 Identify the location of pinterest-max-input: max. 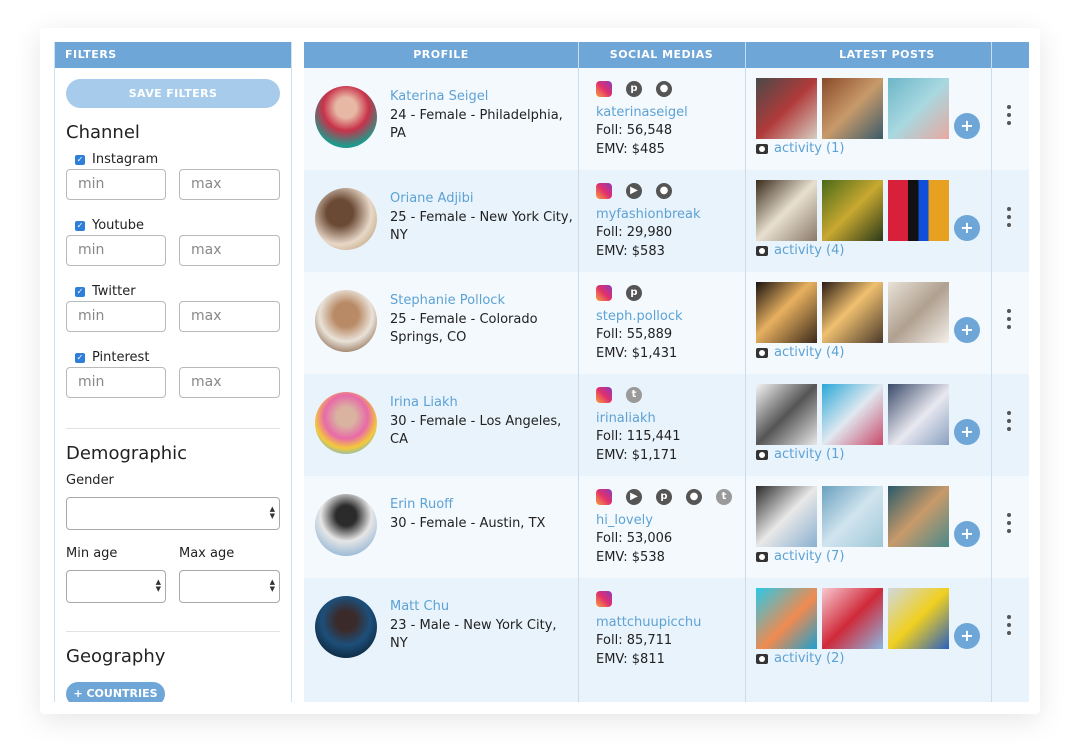
(229, 382).